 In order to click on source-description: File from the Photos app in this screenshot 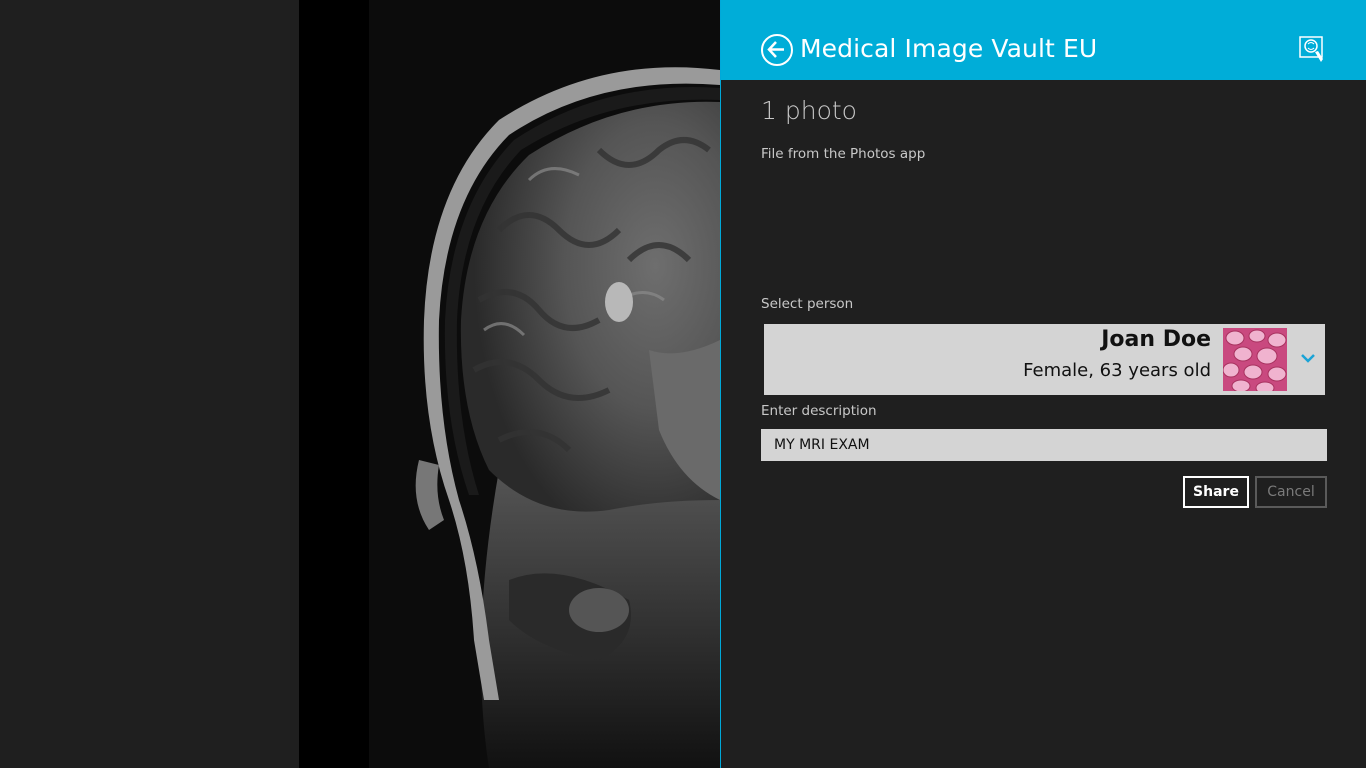, I will do `click(843, 154)`.